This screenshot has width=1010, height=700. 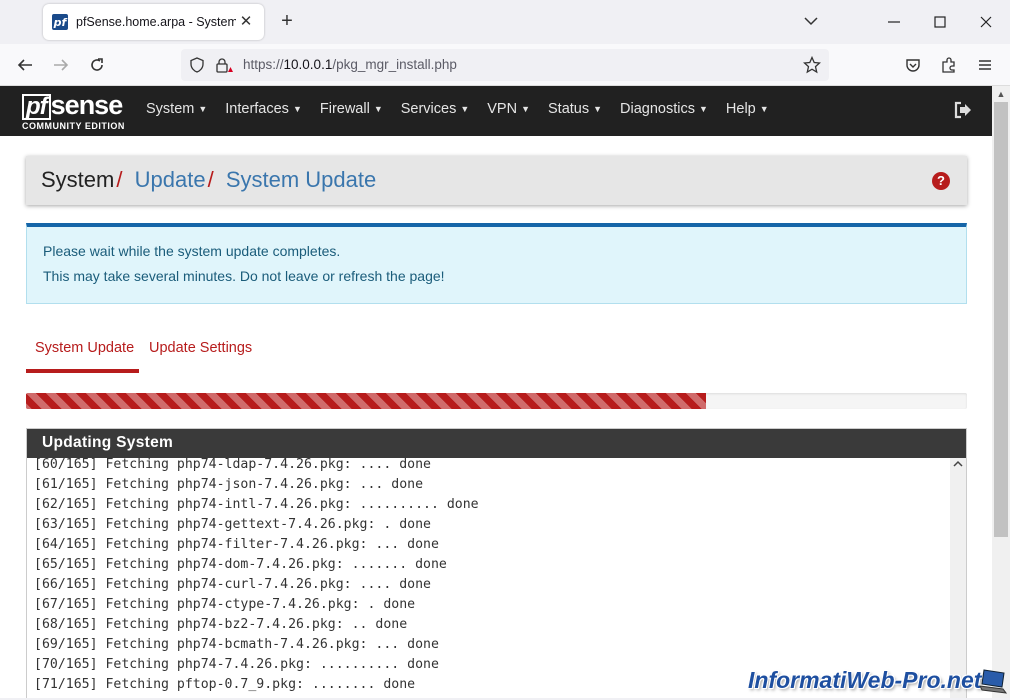 What do you see at coordinates (61, 65) in the screenshot?
I see `forward-arrow-icon` at bounding box center [61, 65].